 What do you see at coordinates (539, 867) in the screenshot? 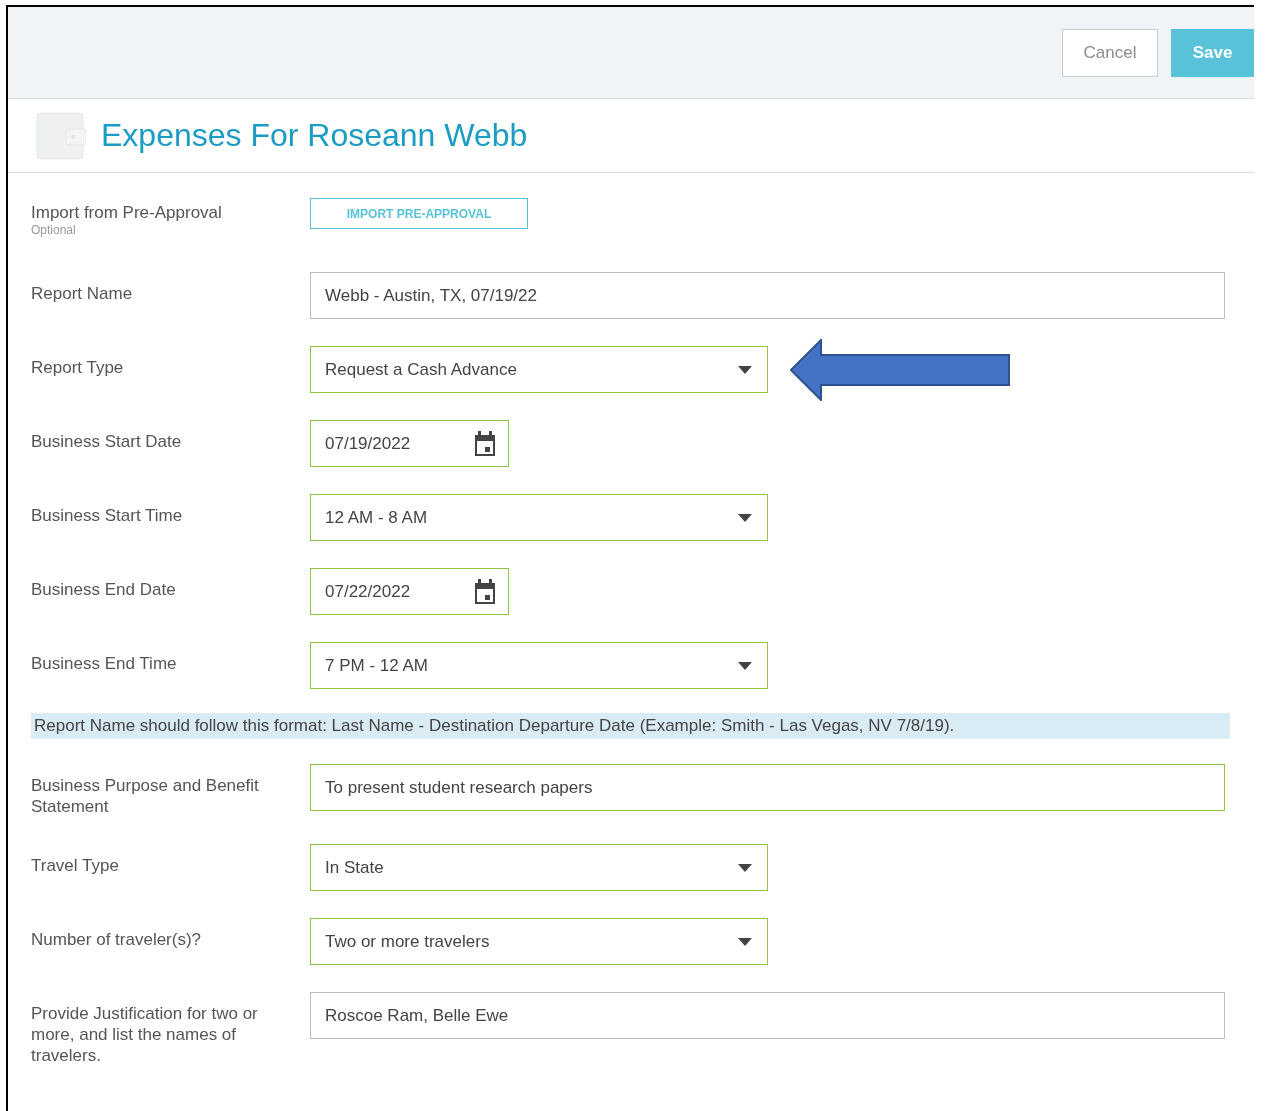
I see `dropdown: In State` at bounding box center [539, 867].